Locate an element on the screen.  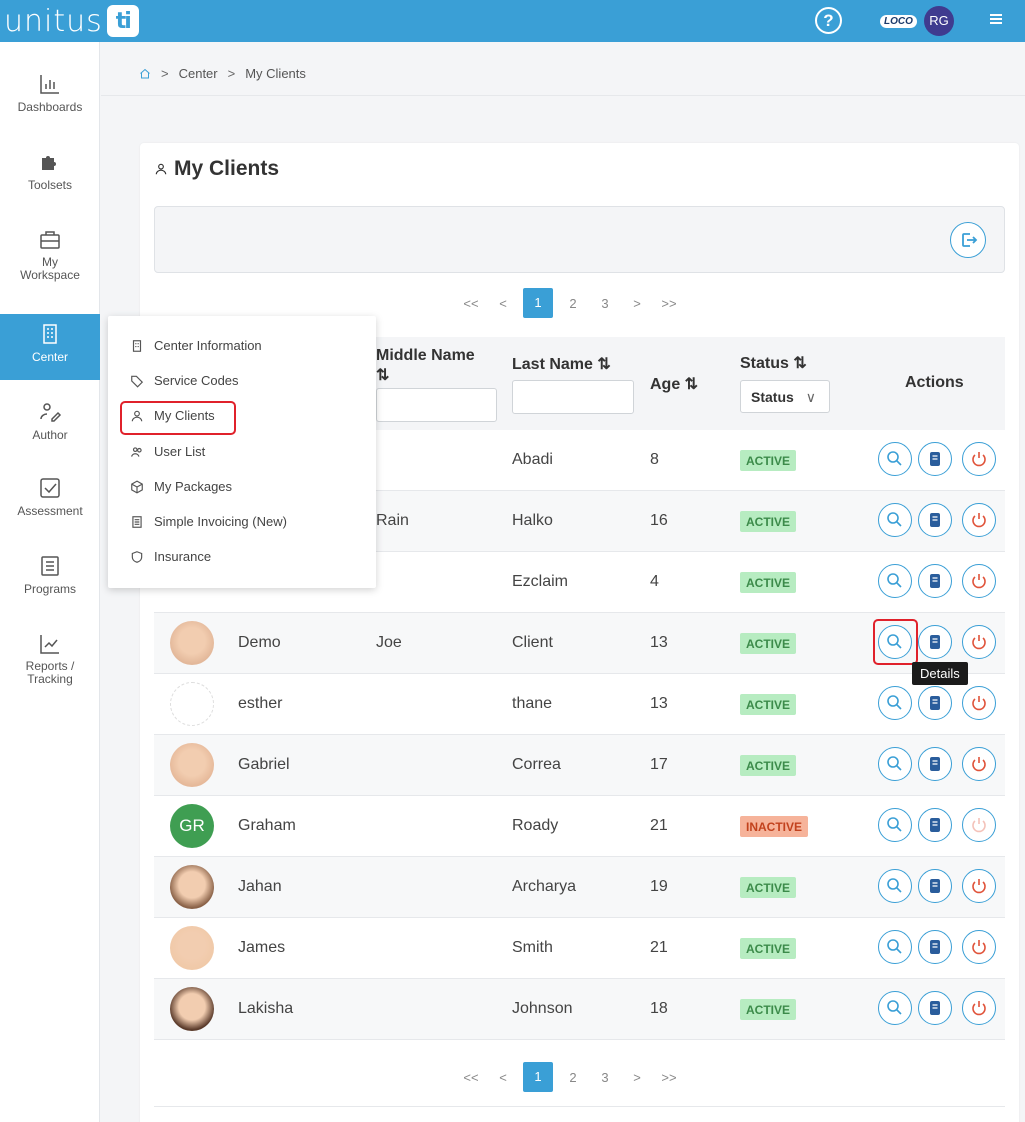
menu-item-insurance: Insurance is located at coordinates (170, 556).